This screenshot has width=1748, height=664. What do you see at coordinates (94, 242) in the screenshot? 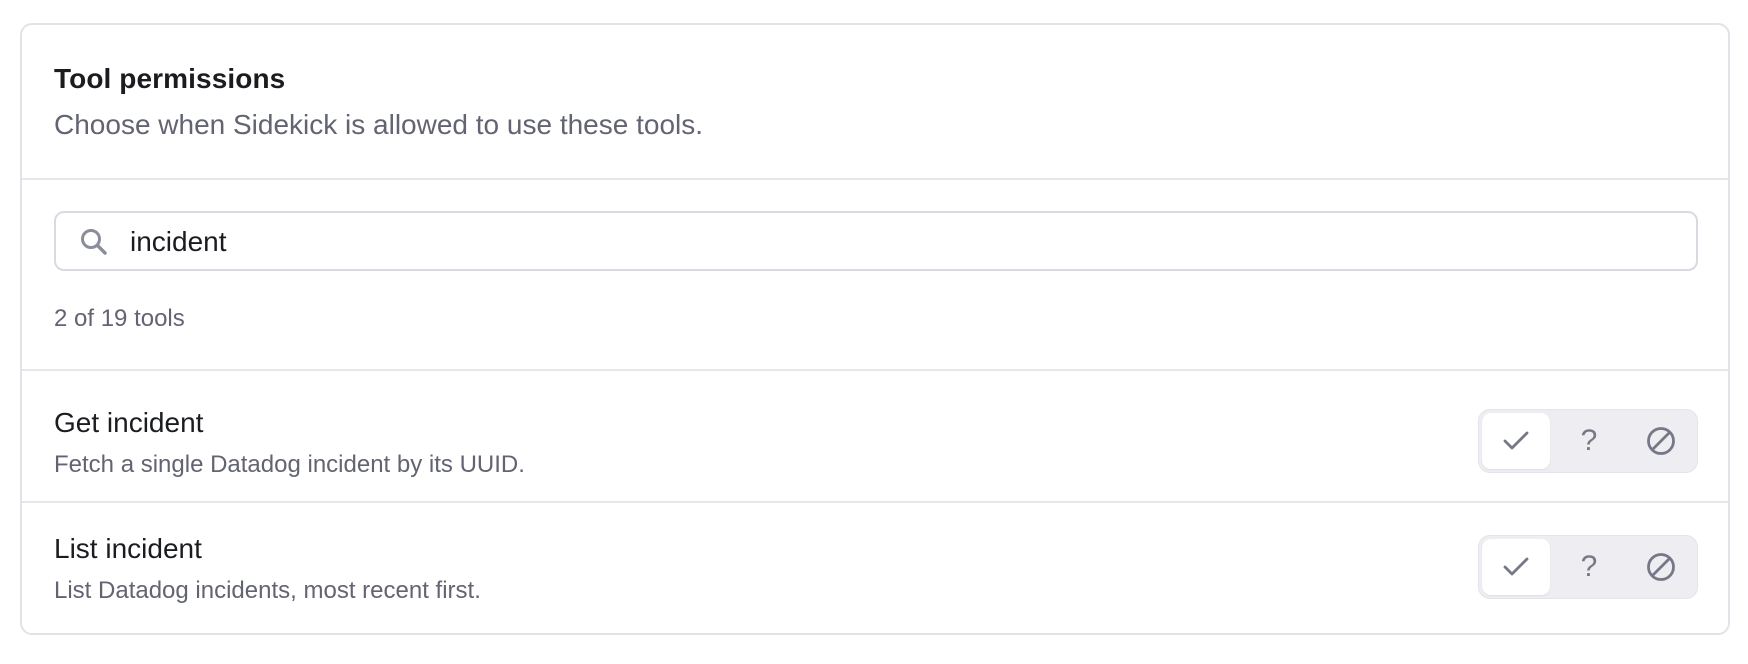
I see `search-icon` at bounding box center [94, 242].